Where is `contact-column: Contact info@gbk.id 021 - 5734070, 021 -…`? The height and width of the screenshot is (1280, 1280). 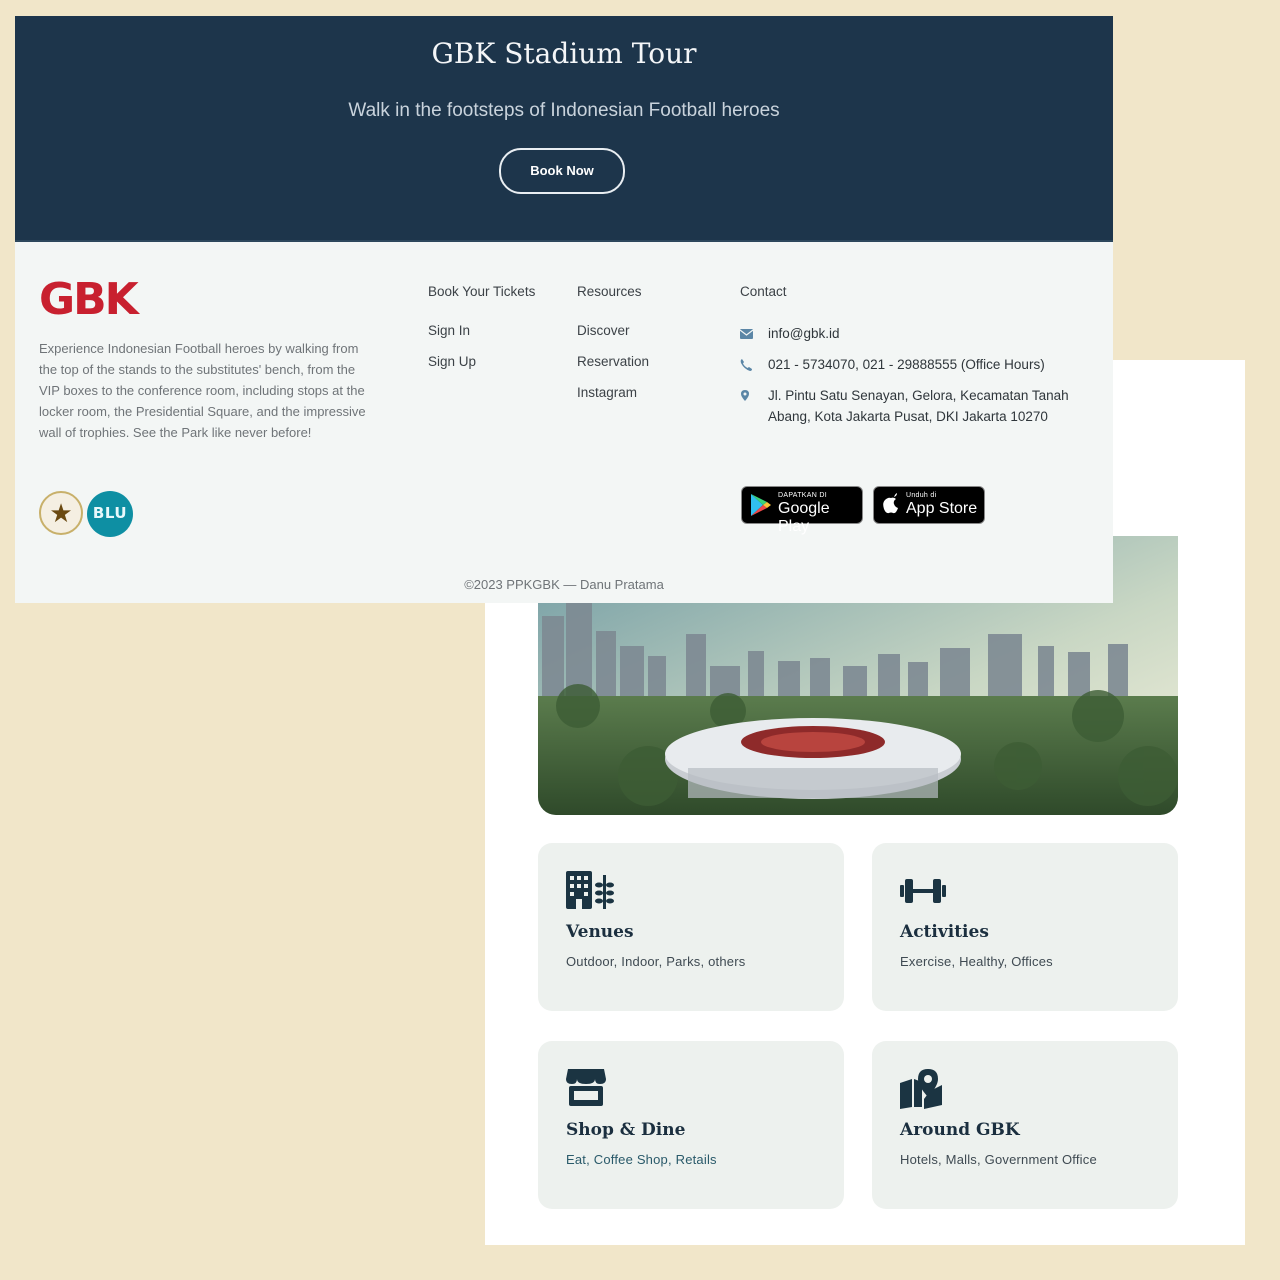
contact-column: Contact info@gbk.id 021 - 5734070, 021 -… is located at coordinates (910, 360).